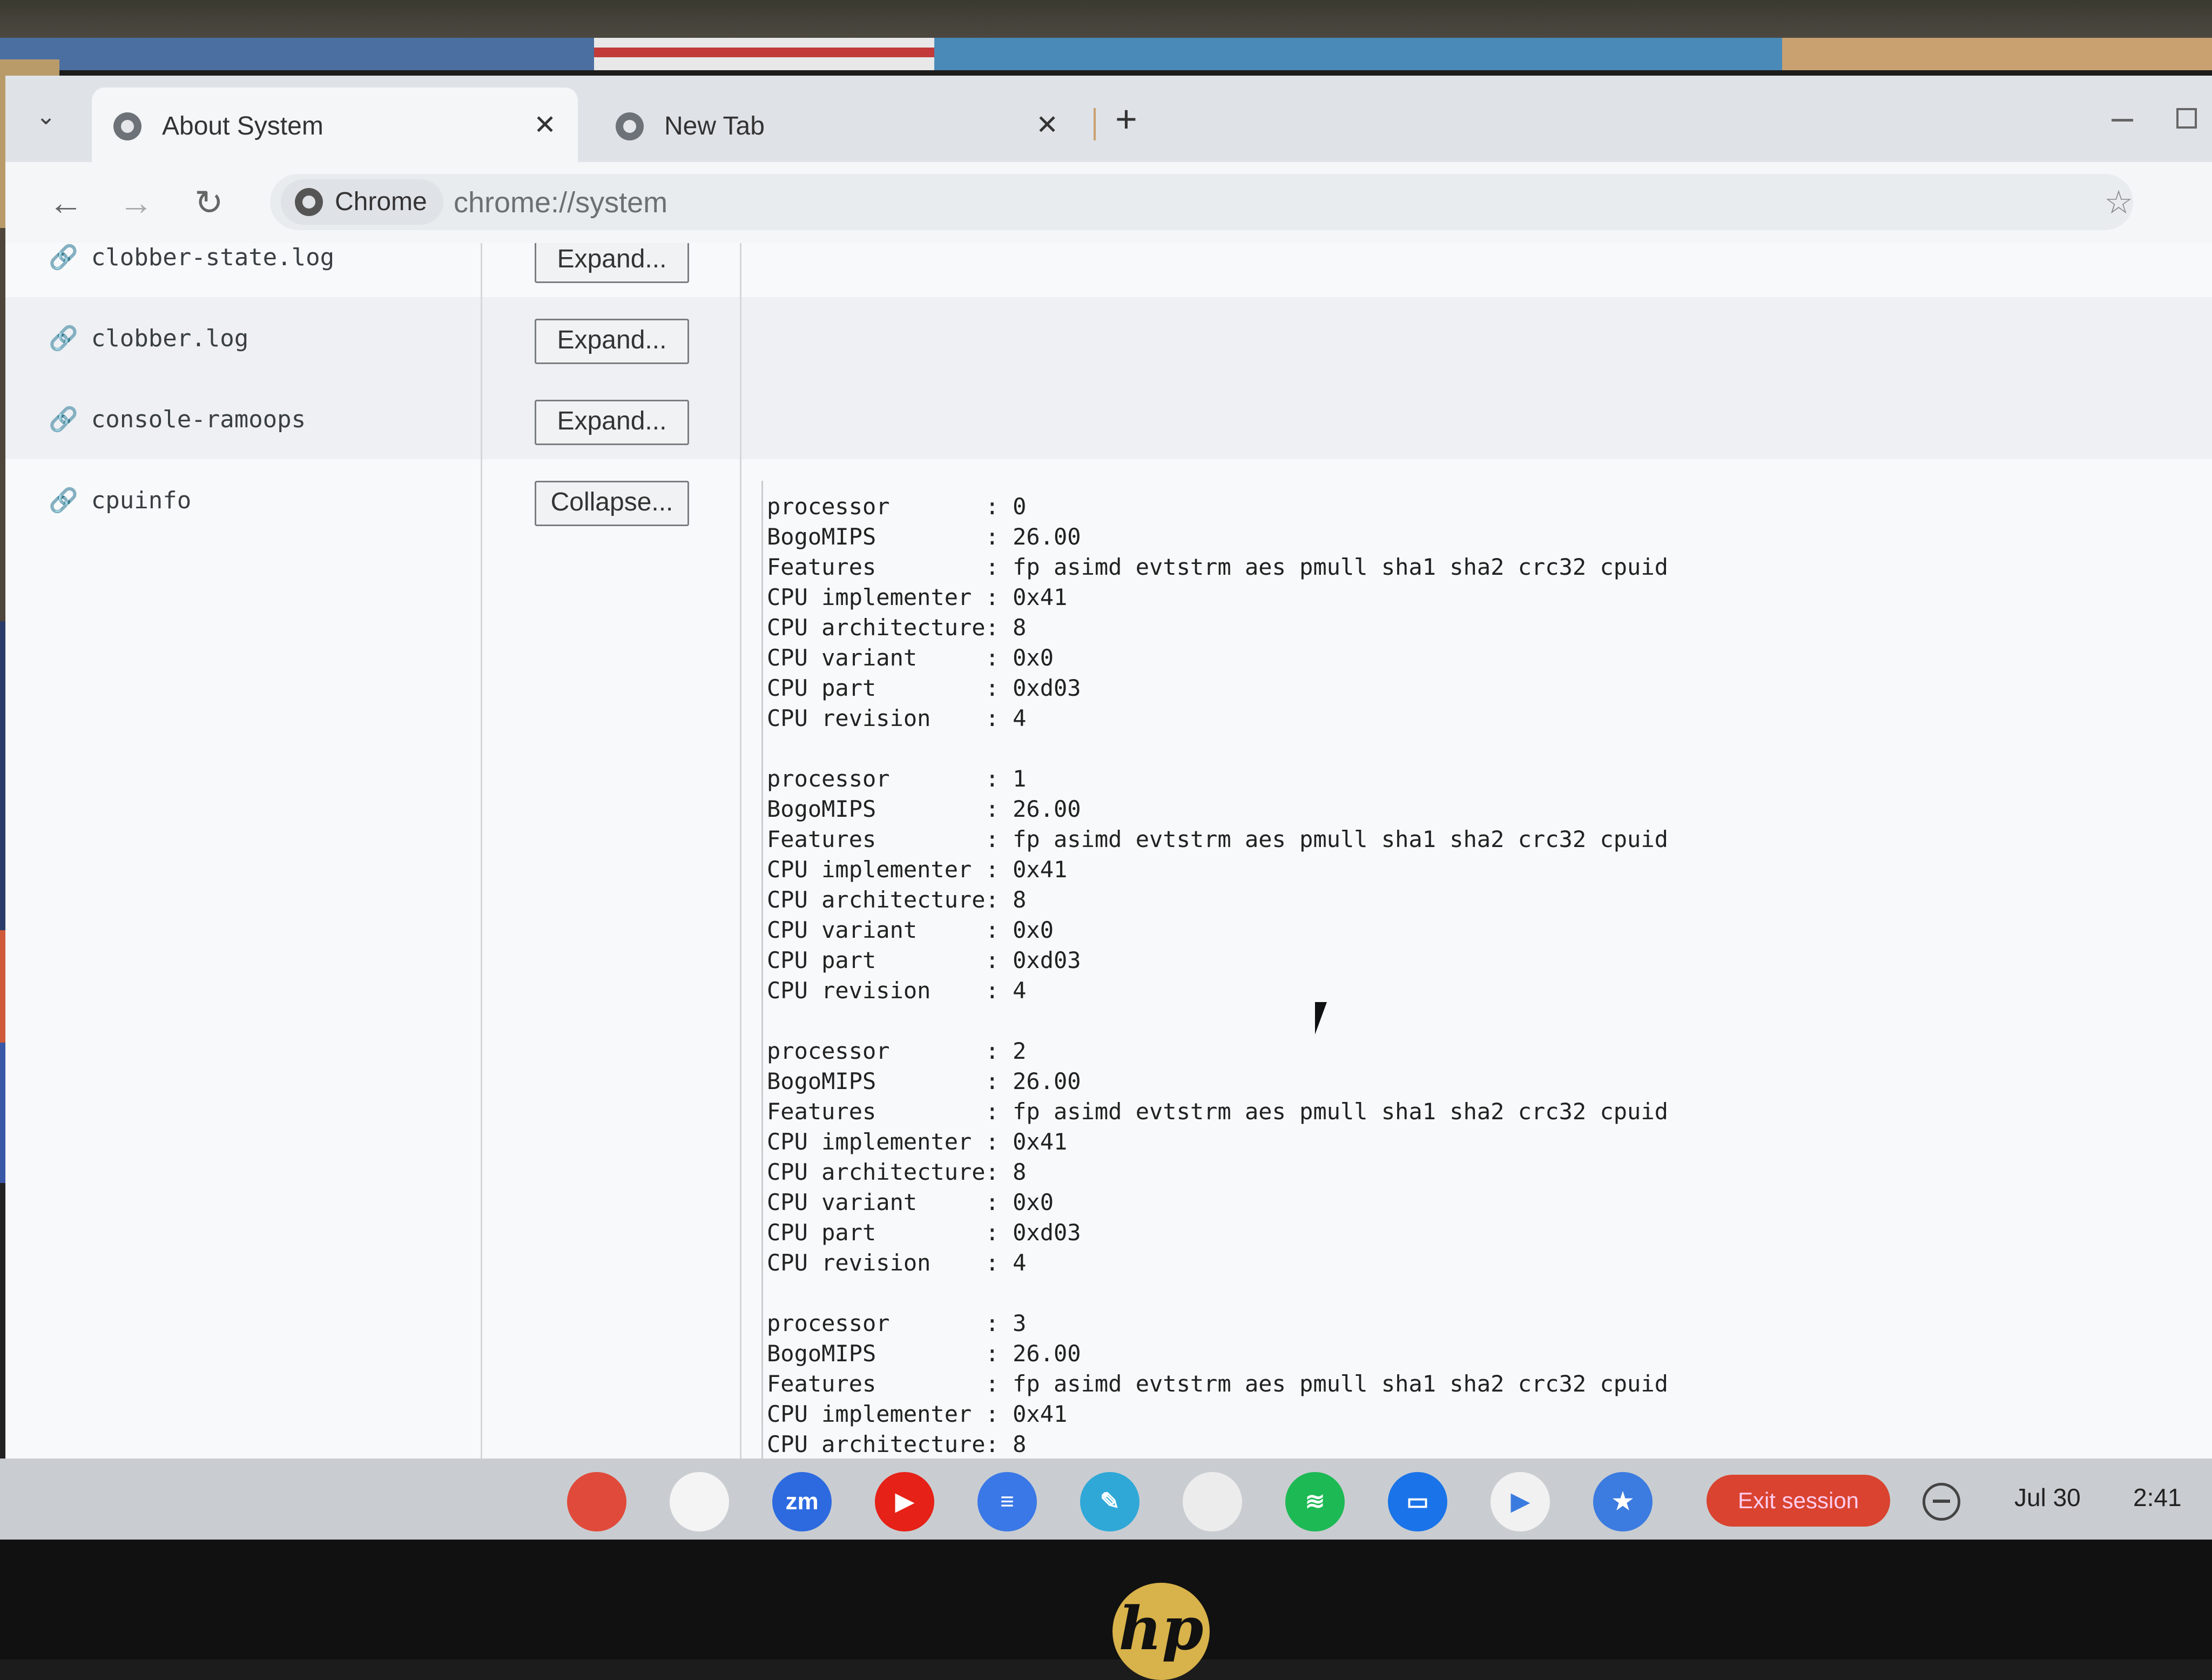  What do you see at coordinates (560, 203) in the screenshot?
I see `url-text: chrome://system` at bounding box center [560, 203].